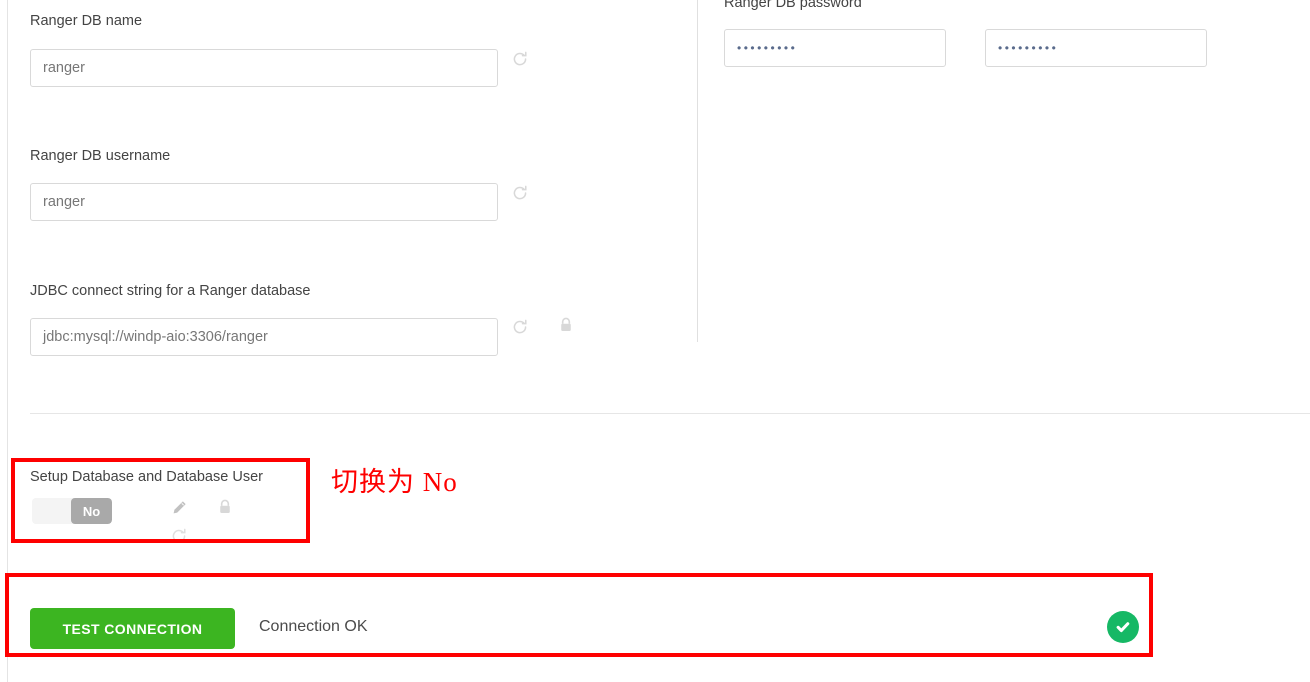 The width and height of the screenshot is (1310, 682). What do you see at coordinates (264, 68) in the screenshot?
I see `ranger-db-name-input: ranger` at bounding box center [264, 68].